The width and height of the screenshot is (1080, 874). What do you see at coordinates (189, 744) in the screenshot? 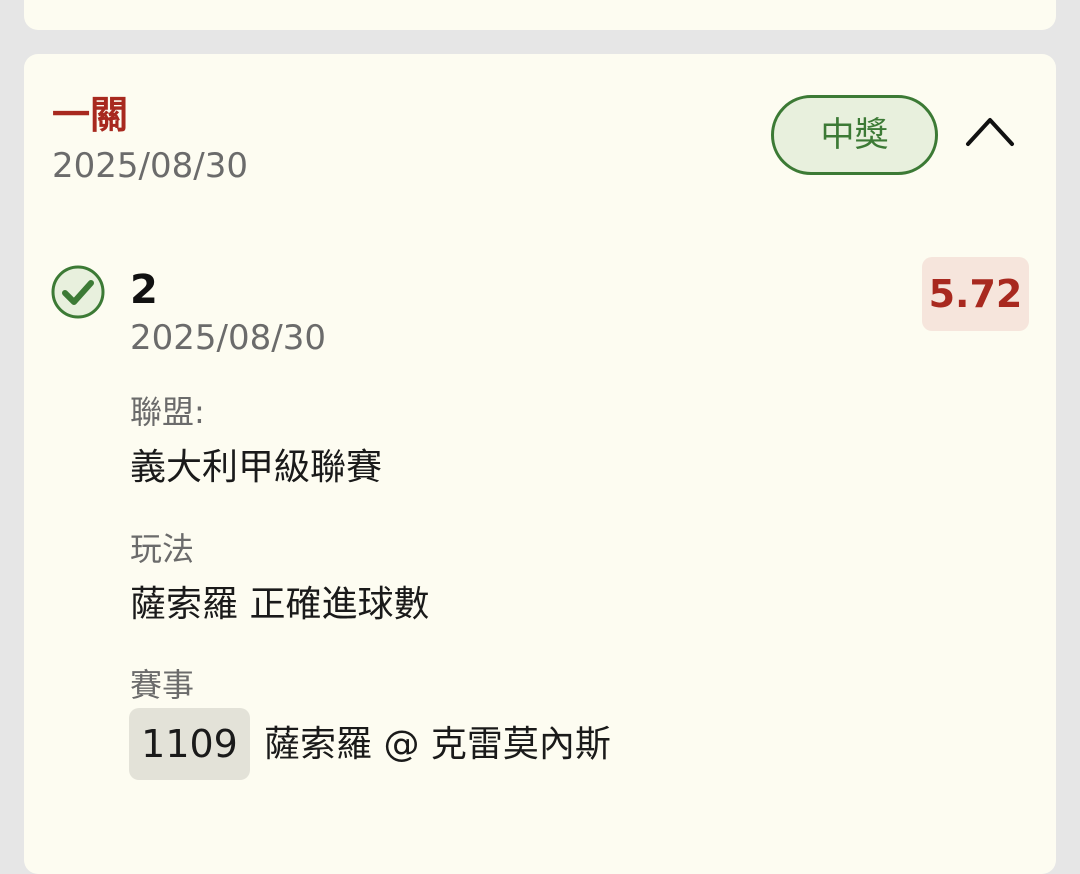
I see `match-number-badge: 1109` at bounding box center [189, 744].